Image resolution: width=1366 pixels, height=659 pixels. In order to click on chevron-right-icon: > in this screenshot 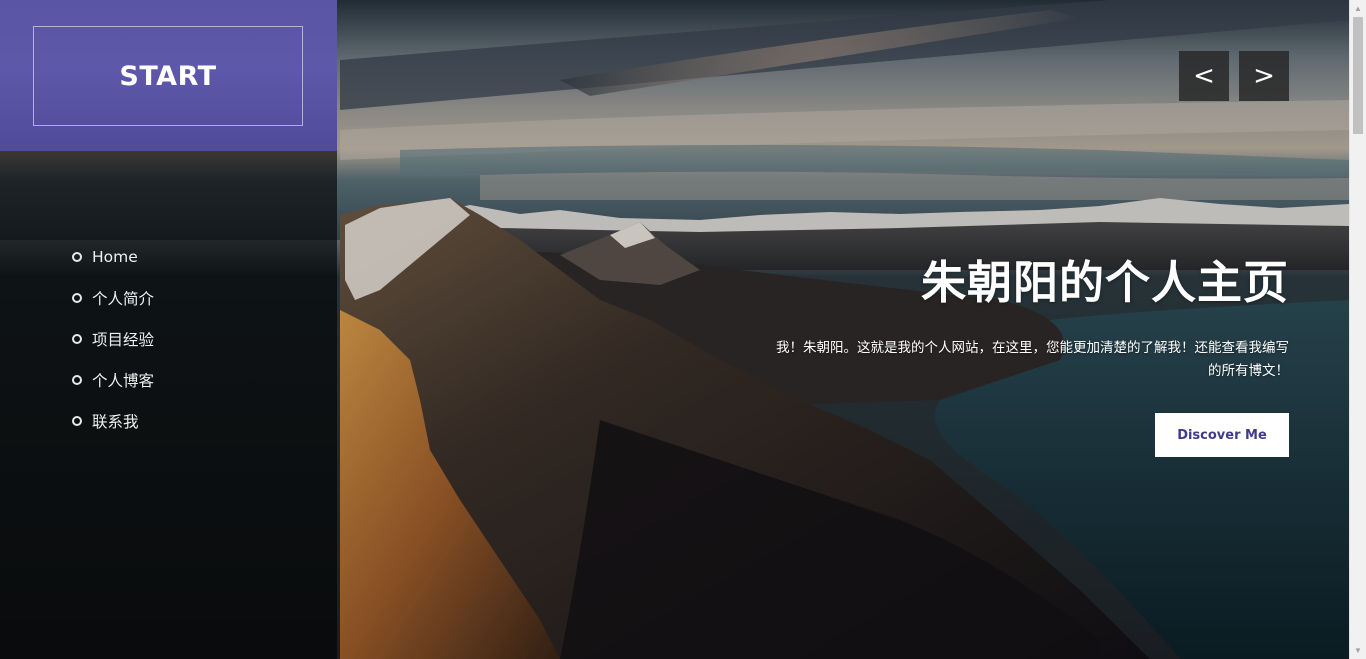, I will do `click(1264, 76)`.